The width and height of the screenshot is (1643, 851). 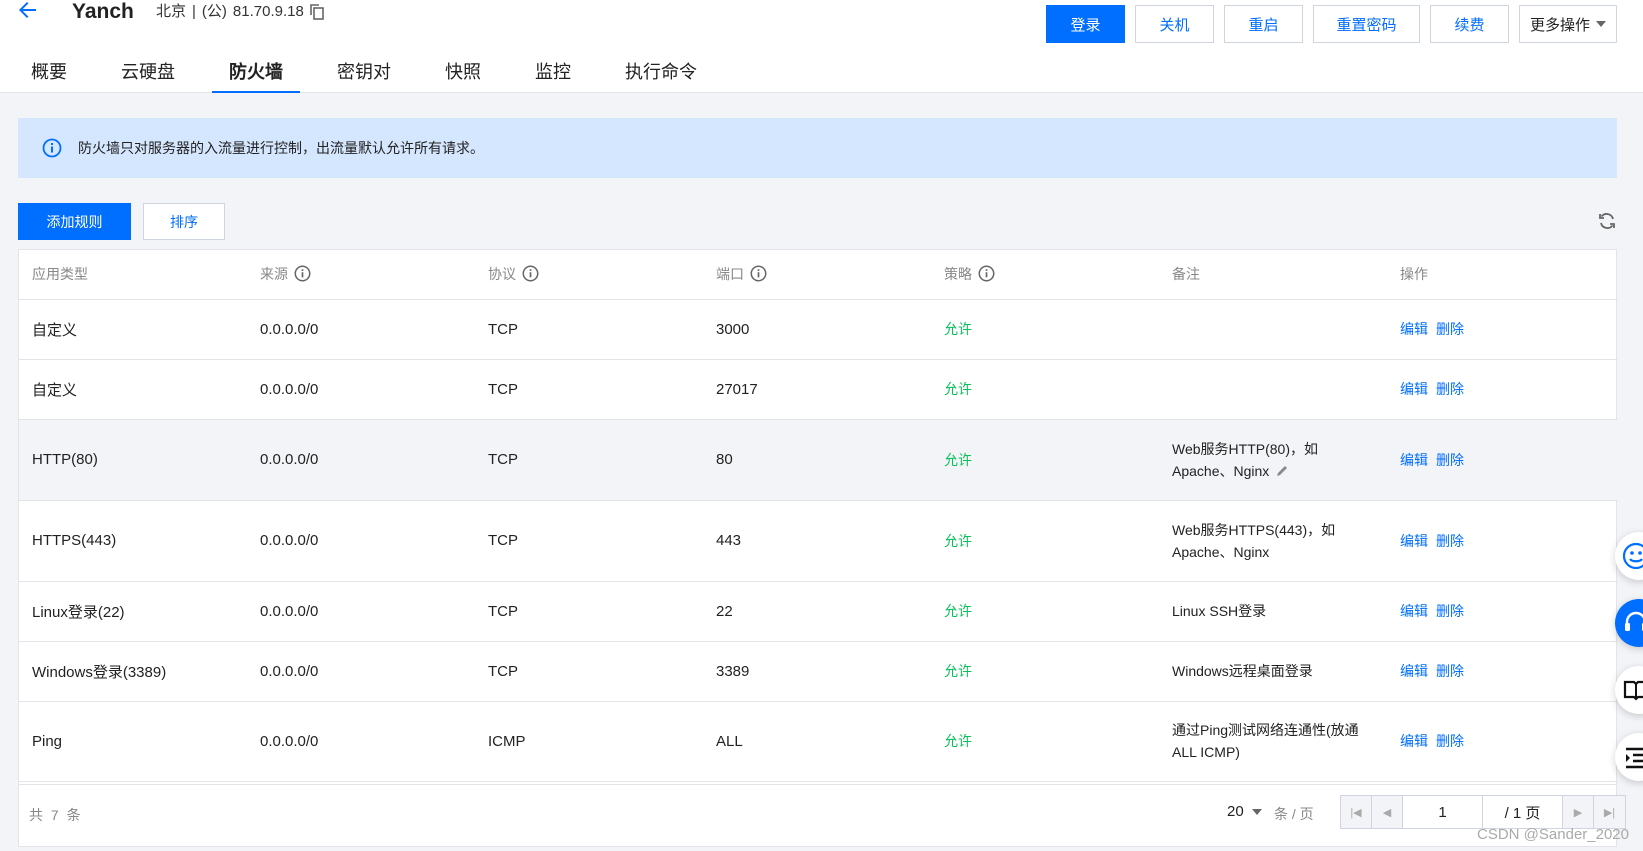 What do you see at coordinates (317, 12) in the screenshot?
I see `copy-icon` at bounding box center [317, 12].